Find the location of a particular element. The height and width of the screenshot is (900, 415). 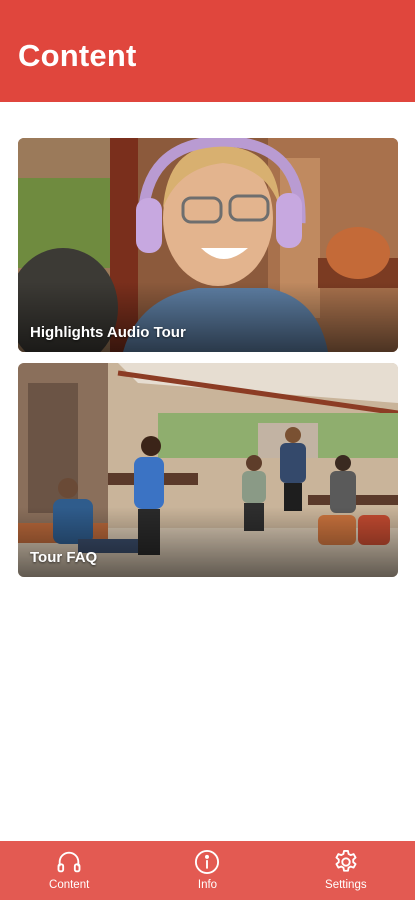

card-title: Highlights Audio Tour is located at coordinates (108, 332).